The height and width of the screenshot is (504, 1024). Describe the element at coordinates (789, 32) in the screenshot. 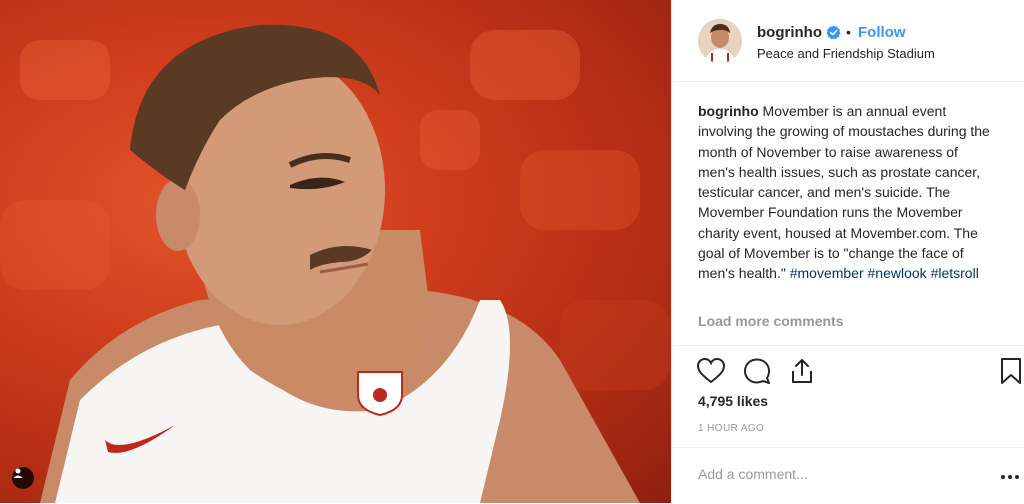

I see `header-username: bogrinho` at that location.